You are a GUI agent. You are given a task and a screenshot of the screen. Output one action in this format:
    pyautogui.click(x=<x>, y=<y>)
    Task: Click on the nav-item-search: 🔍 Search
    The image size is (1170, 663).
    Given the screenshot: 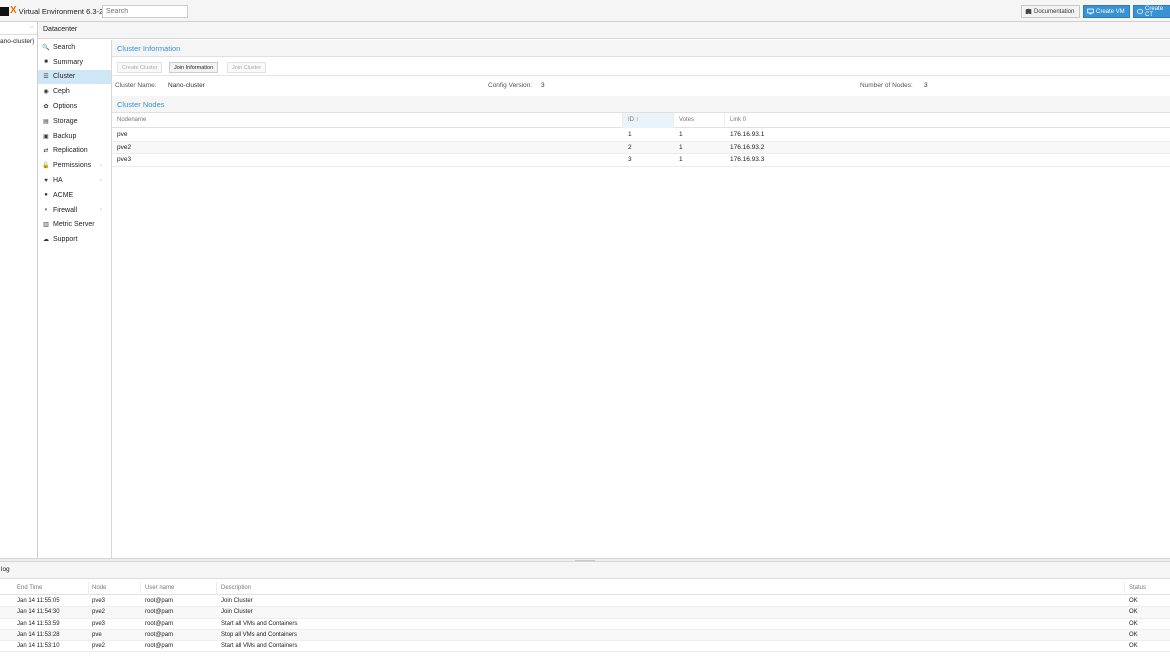 What is the action you would take?
    pyautogui.click(x=74, y=47)
    